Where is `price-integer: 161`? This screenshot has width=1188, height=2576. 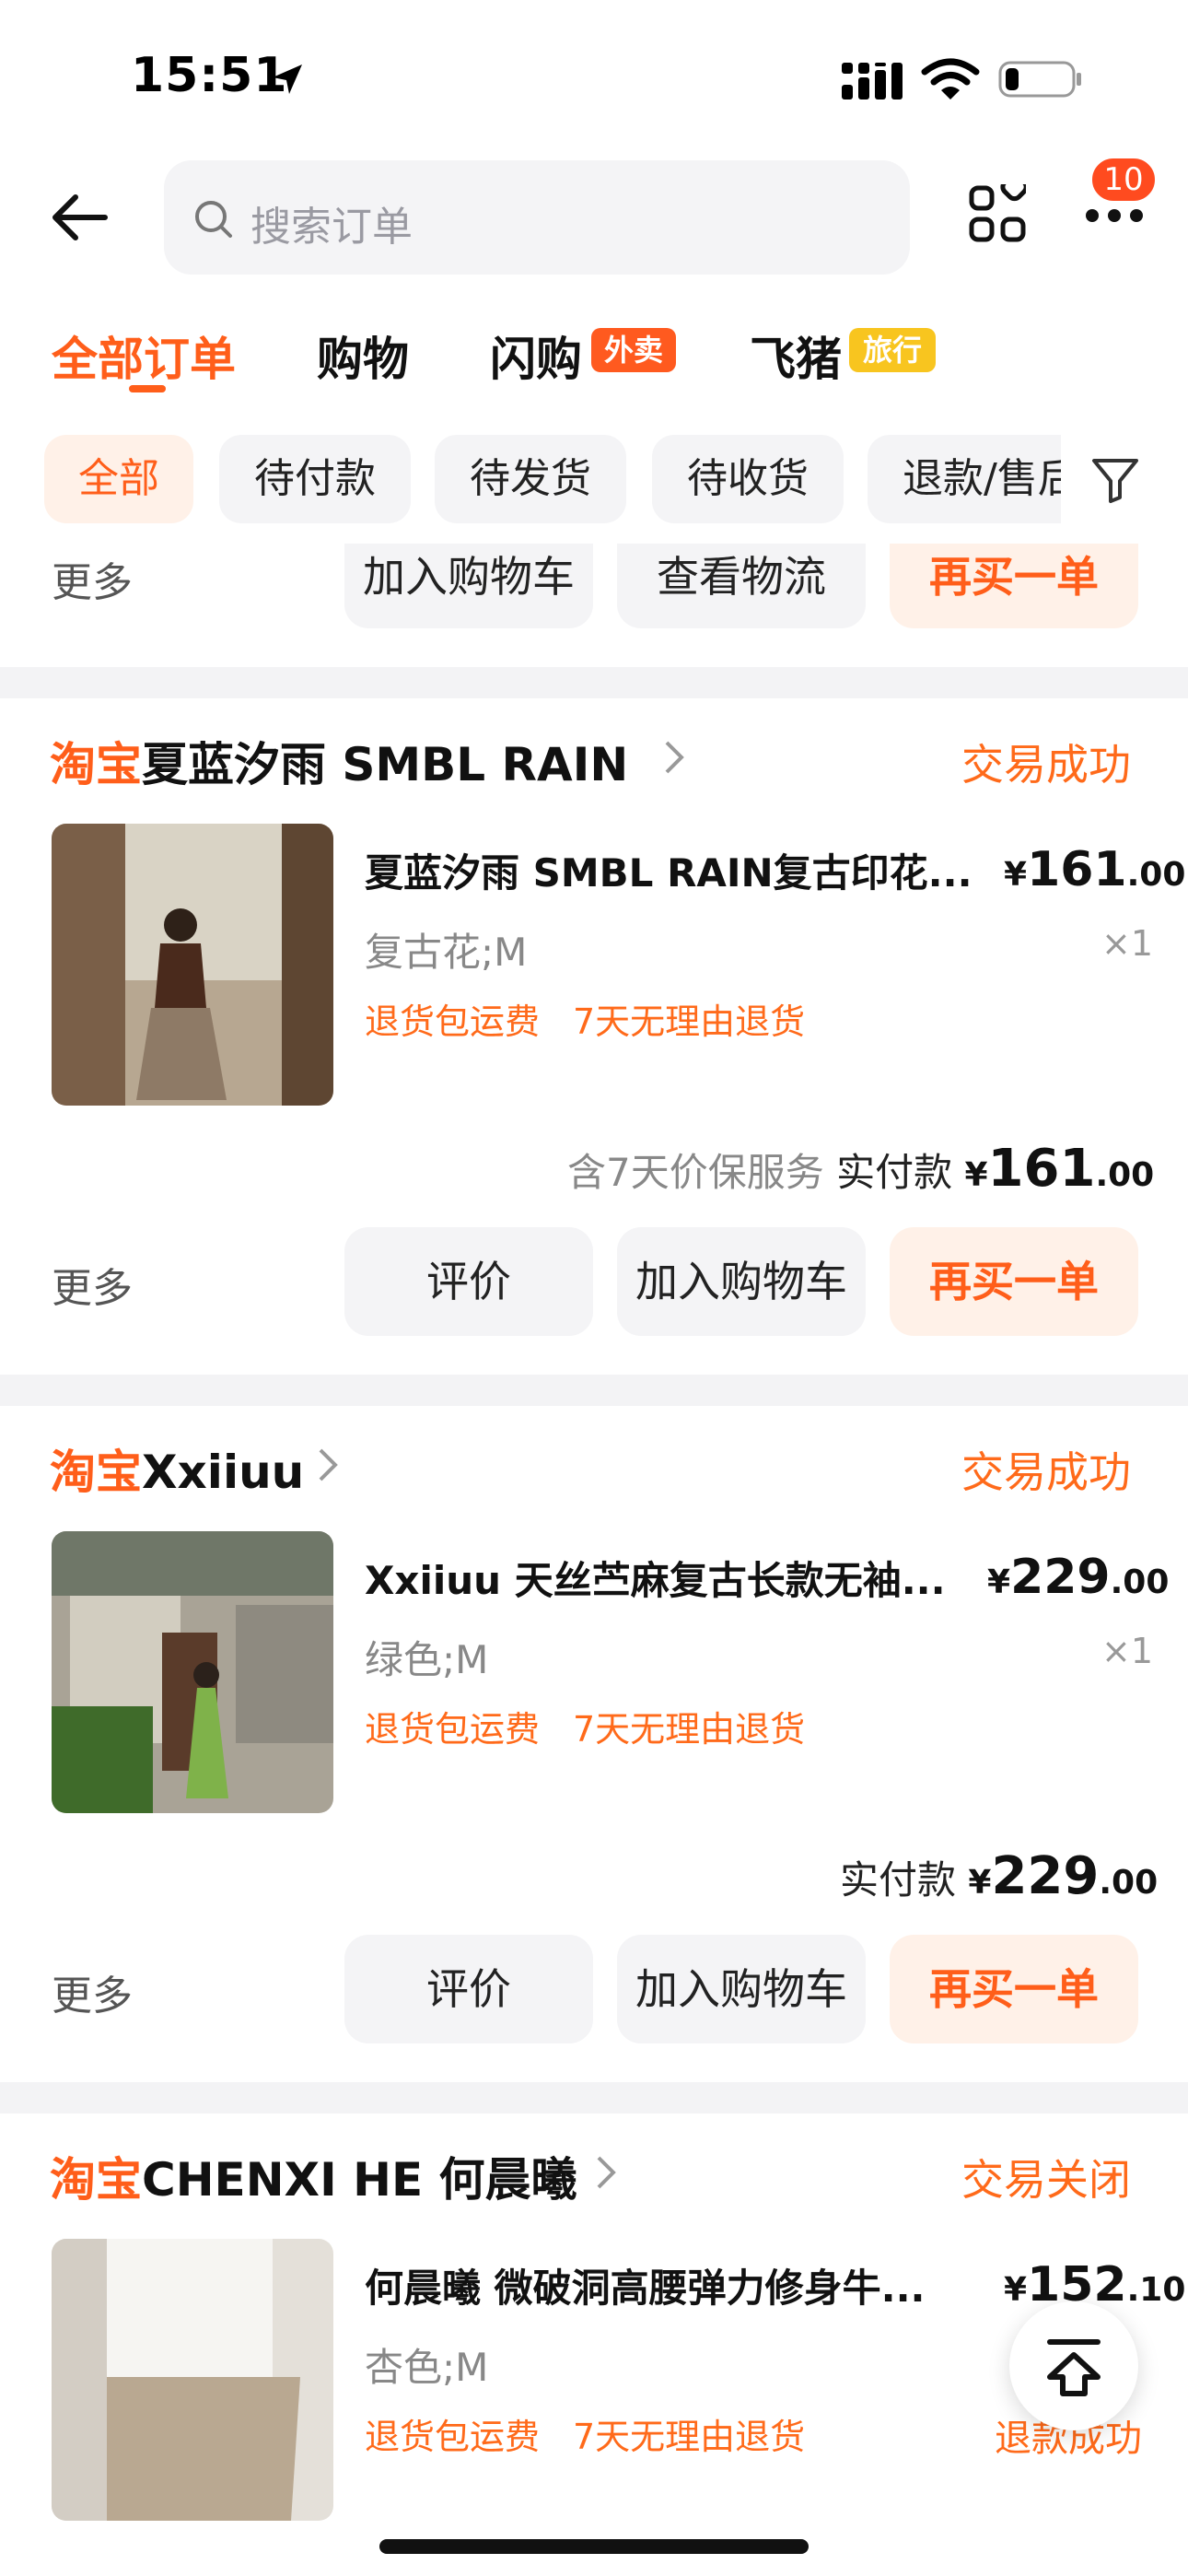
price-integer: 161 is located at coordinates (1077, 869).